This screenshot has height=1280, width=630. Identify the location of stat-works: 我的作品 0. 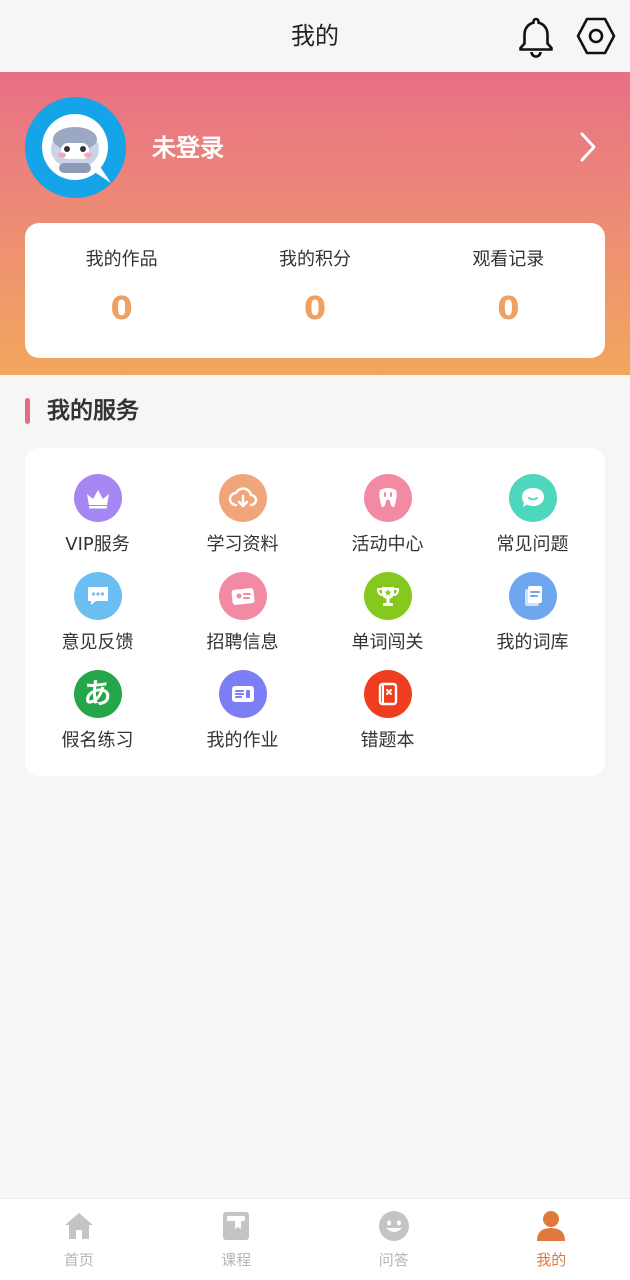
(121, 290).